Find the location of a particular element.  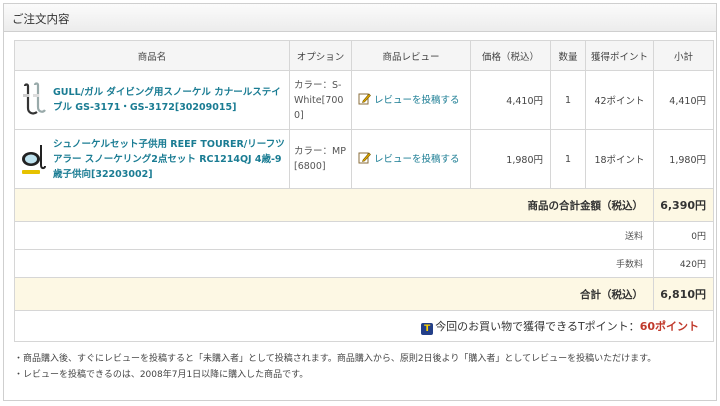

subtotal-cell: 1,980円 is located at coordinates (683, 159).